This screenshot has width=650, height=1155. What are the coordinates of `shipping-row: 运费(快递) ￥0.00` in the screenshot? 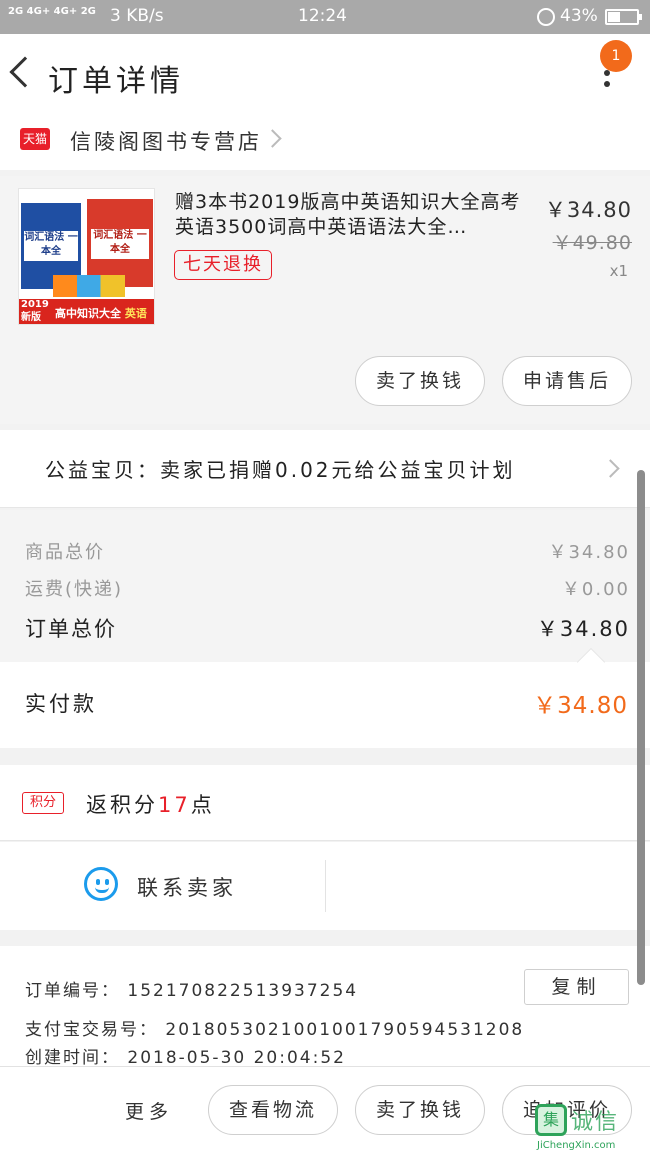 It's located at (327, 588).